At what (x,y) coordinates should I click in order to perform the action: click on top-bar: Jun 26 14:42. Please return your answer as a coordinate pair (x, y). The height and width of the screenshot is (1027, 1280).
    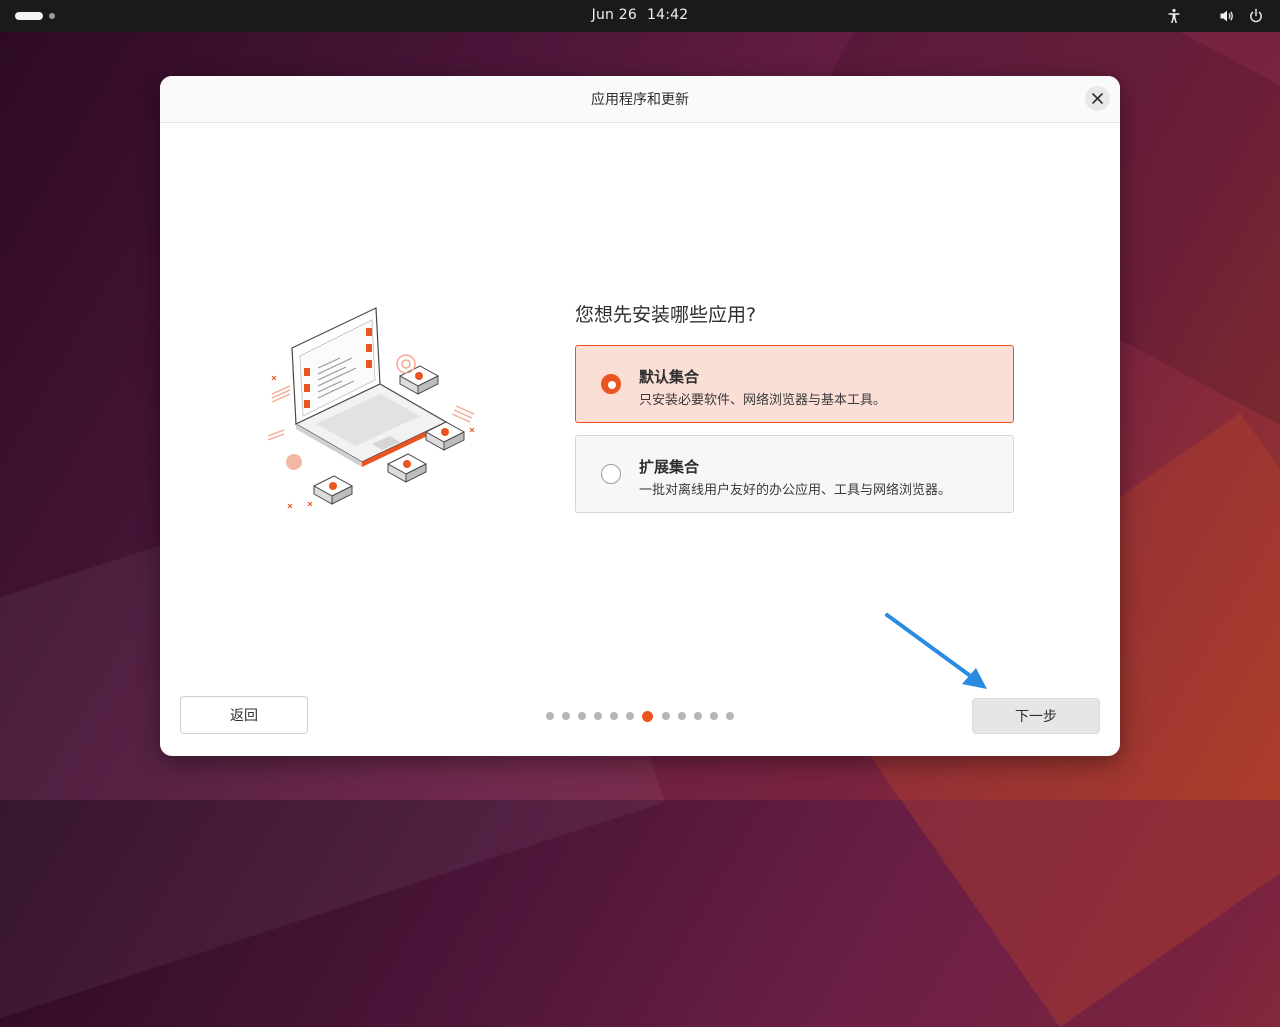
    Looking at the image, I should click on (640, 16).